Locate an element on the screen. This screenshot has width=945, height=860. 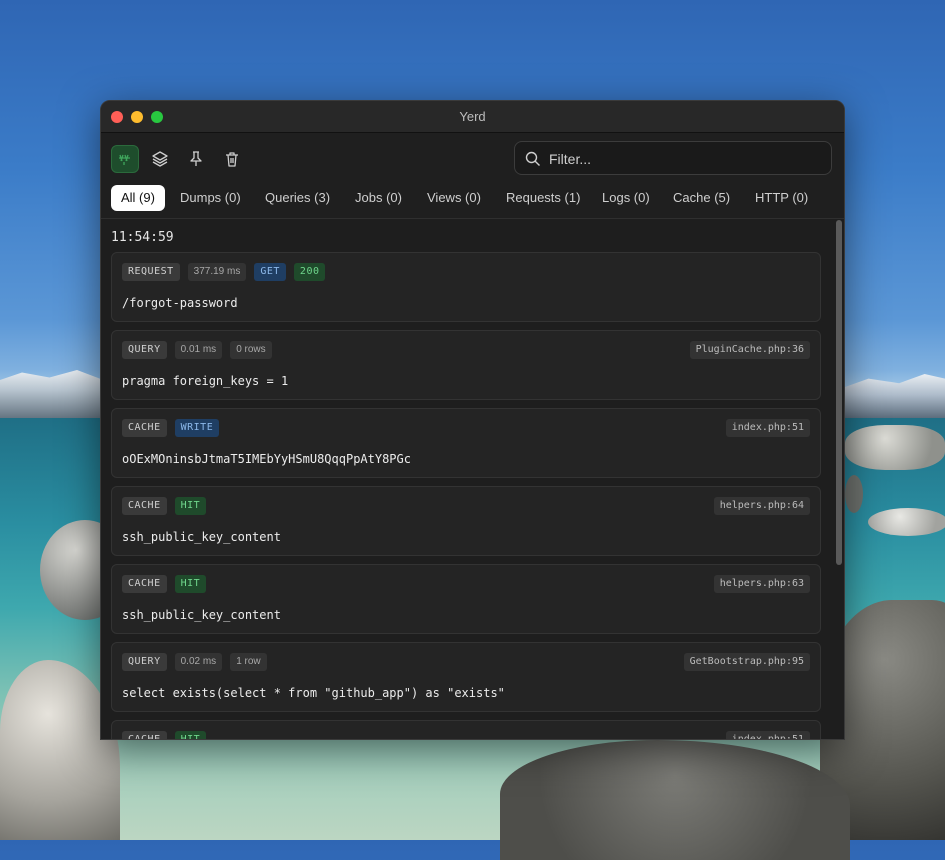
entry-group-timestamp: 11:54:59 is located at coordinates (142, 237).